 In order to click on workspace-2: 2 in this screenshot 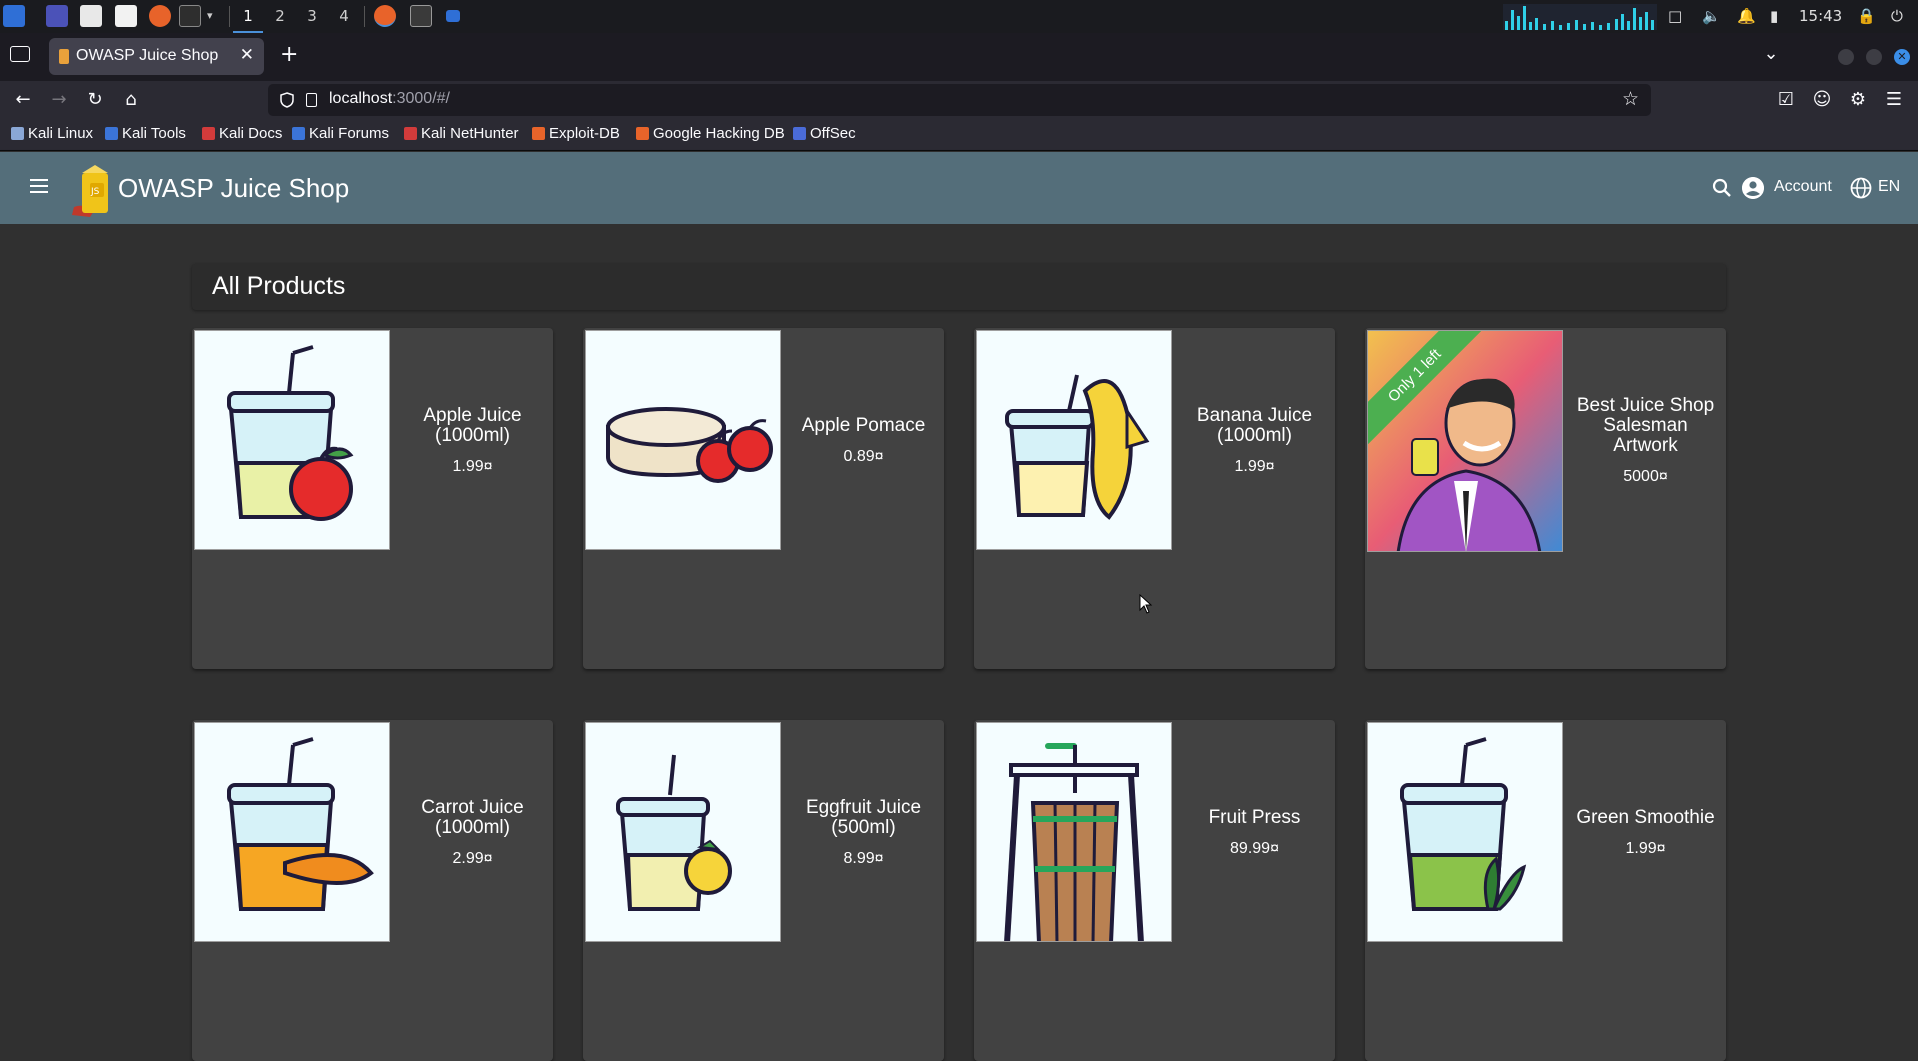, I will do `click(280, 16)`.